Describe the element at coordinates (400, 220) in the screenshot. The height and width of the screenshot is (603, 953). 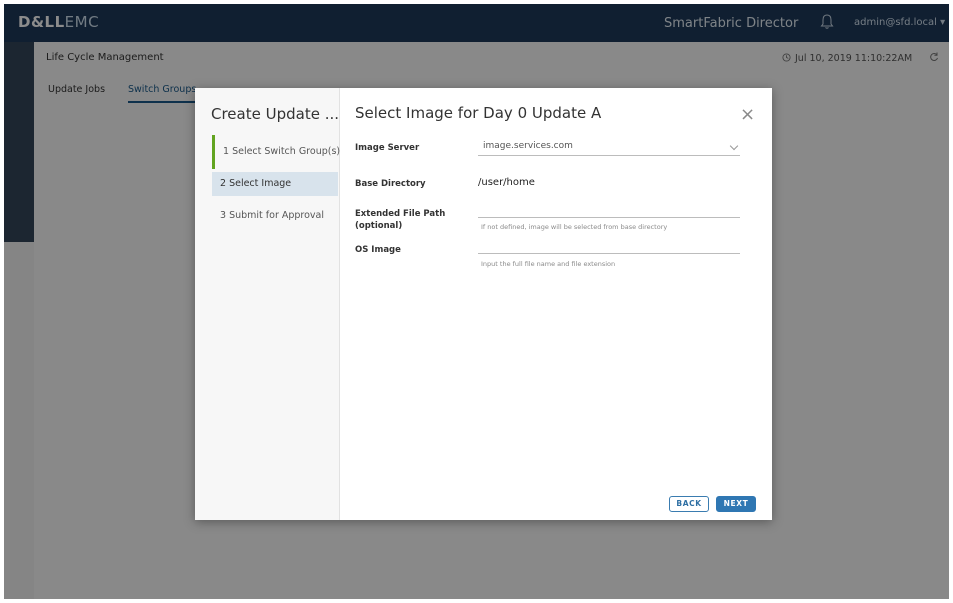
I see `extended-path-label: Extended File Path (optional)` at that location.